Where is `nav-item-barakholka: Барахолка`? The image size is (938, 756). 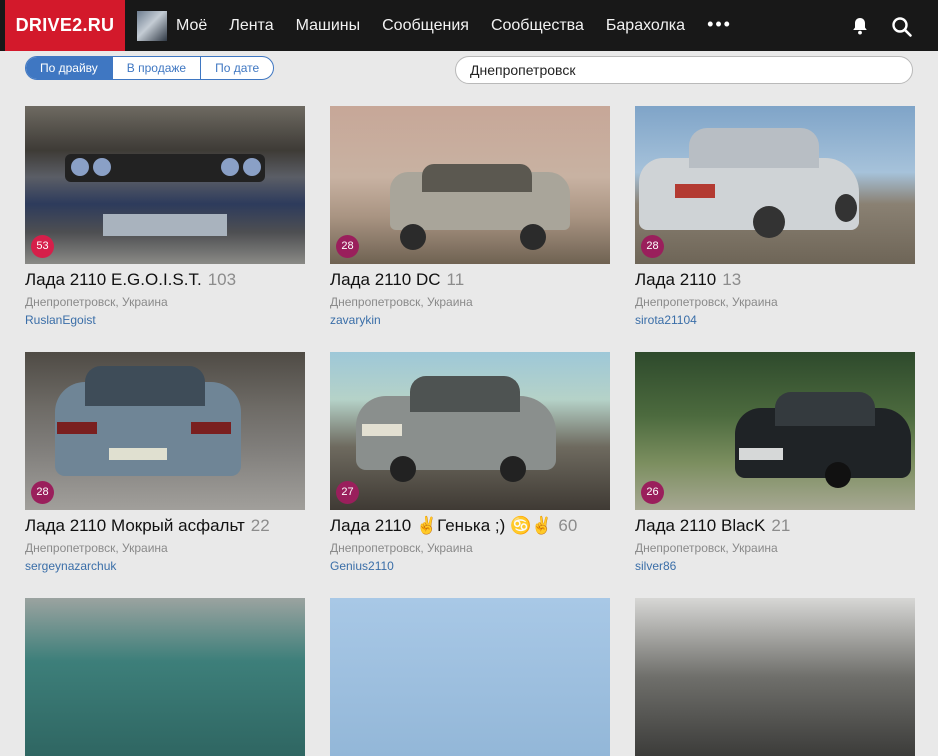 nav-item-barakholka: Барахолка is located at coordinates (645, 25).